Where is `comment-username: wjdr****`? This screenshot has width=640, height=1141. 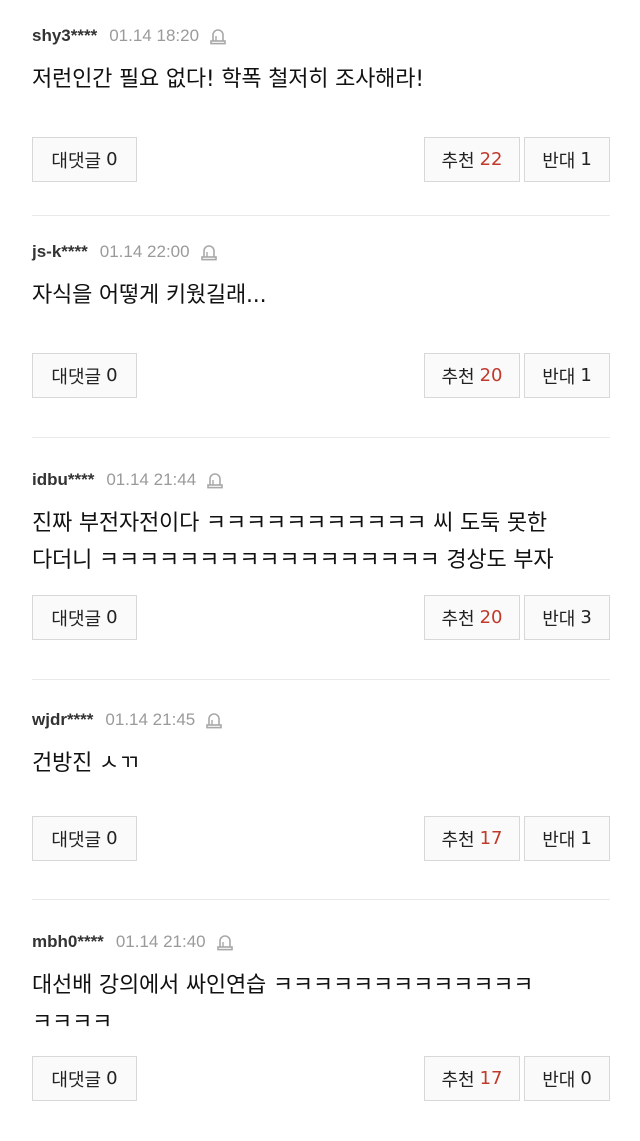 comment-username: wjdr**** is located at coordinates (62, 720).